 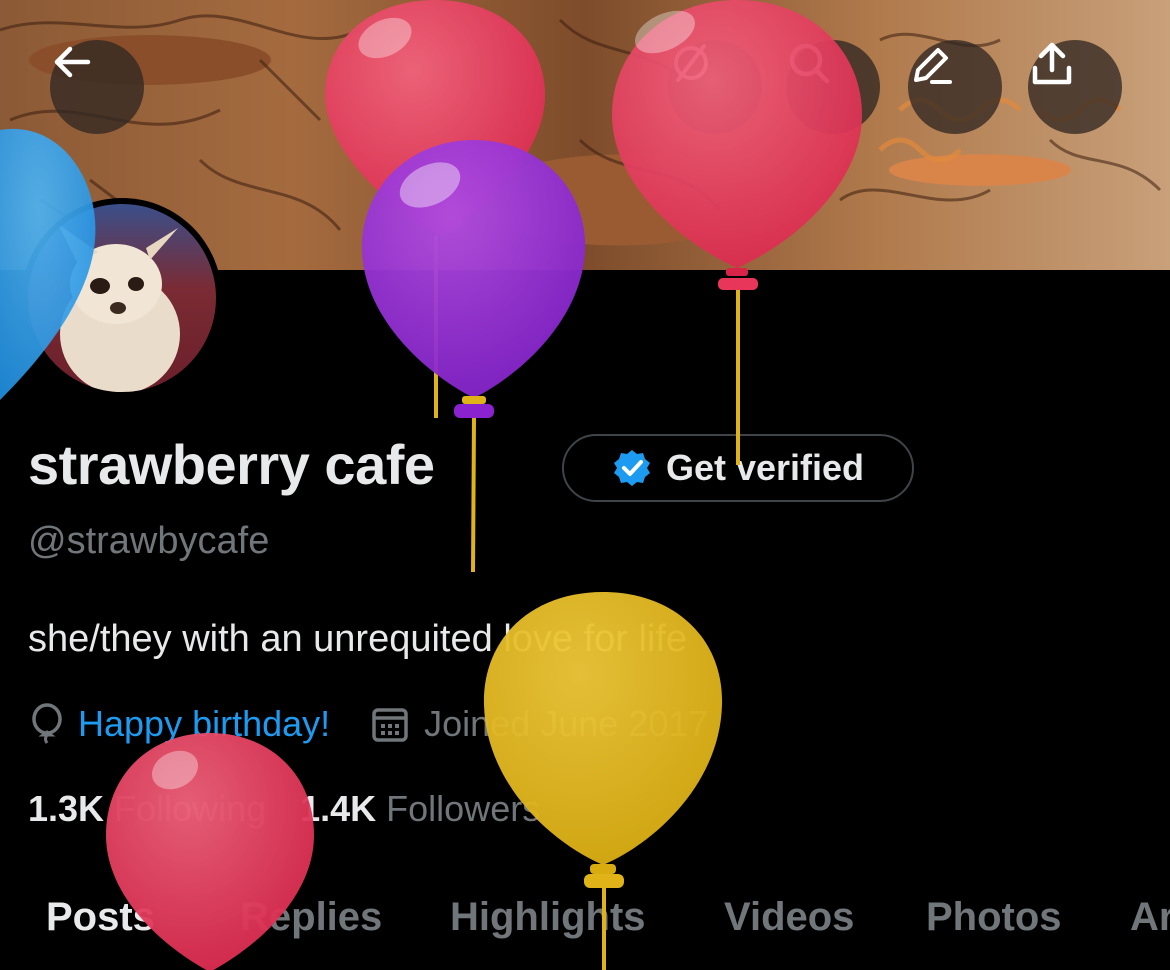 What do you see at coordinates (149, 541) in the screenshot?
I see `user-handle: @strawbycafe` at bounding box center [149, 541].